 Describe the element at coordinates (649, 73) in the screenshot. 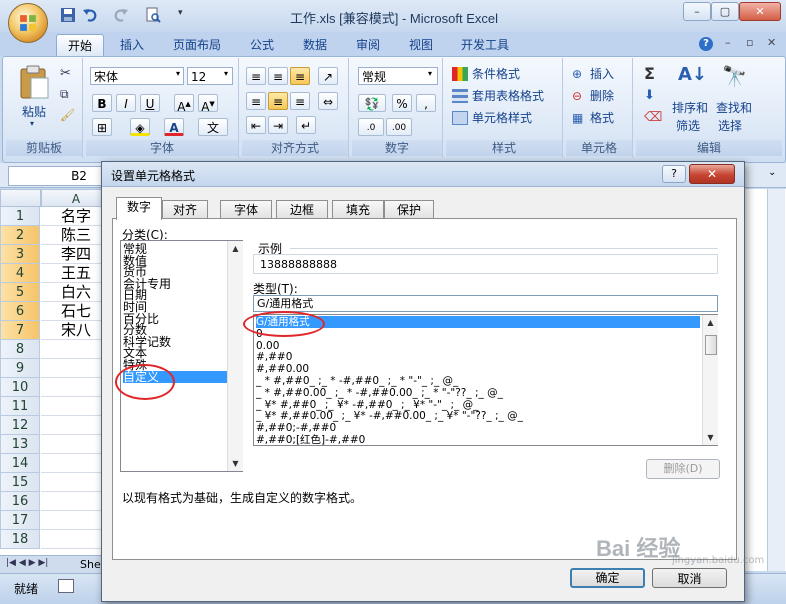

I see `autosum-icon: Σ` at that location.